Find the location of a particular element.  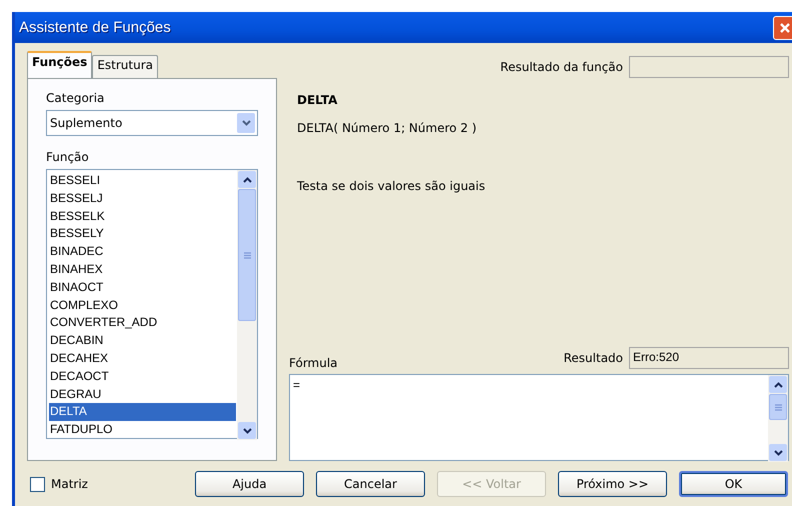

array-label: Matriz is located at coordinates (69, 484).